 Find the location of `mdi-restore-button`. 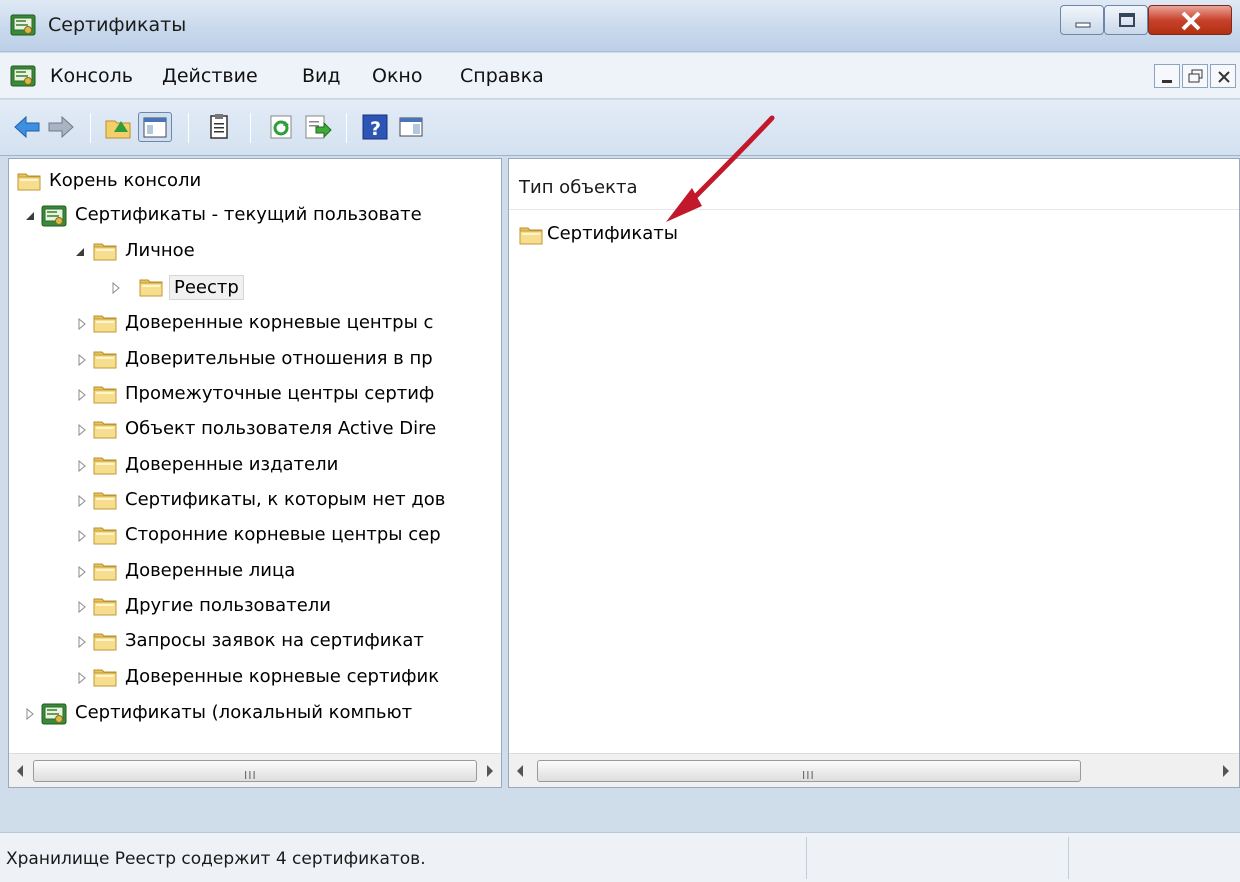

mdi-restore-button is located at coordinates (1195, 76).